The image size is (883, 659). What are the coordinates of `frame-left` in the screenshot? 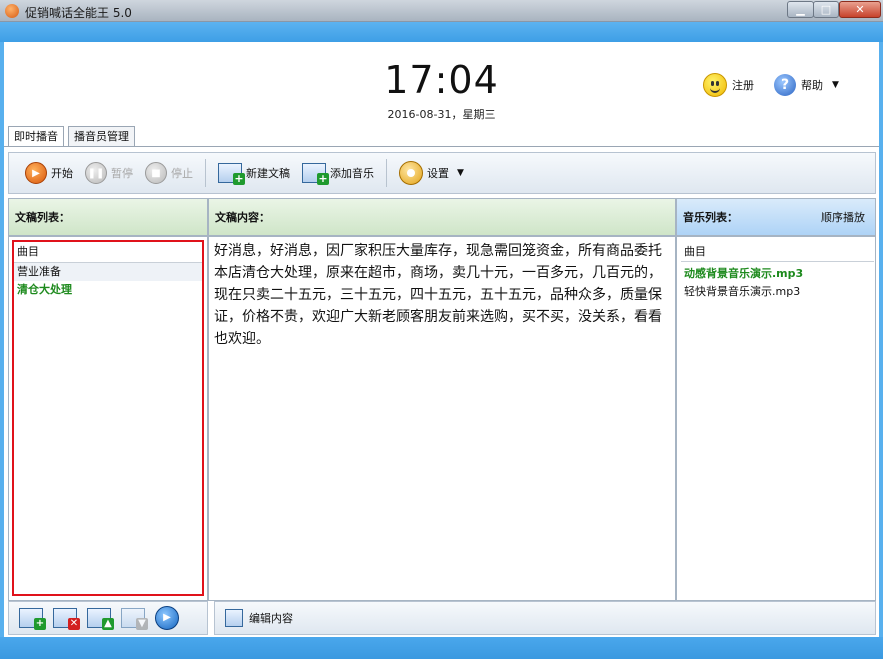 It's located at (2, 339).